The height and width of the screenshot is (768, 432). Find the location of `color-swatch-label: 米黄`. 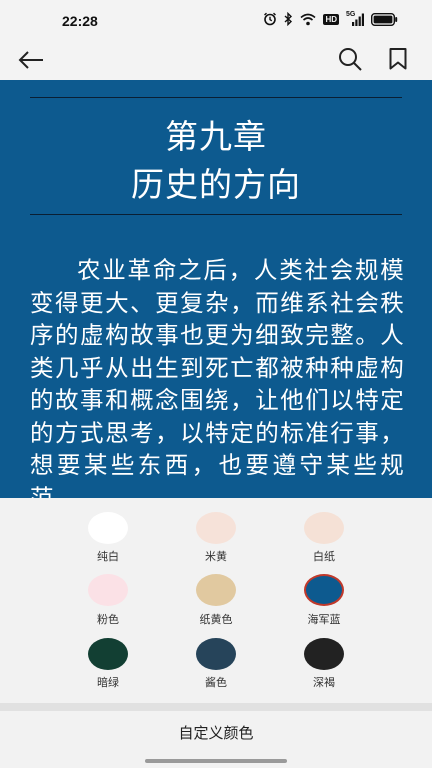

color-swatch-label: 米黄 is located at coordinates (216, 556).